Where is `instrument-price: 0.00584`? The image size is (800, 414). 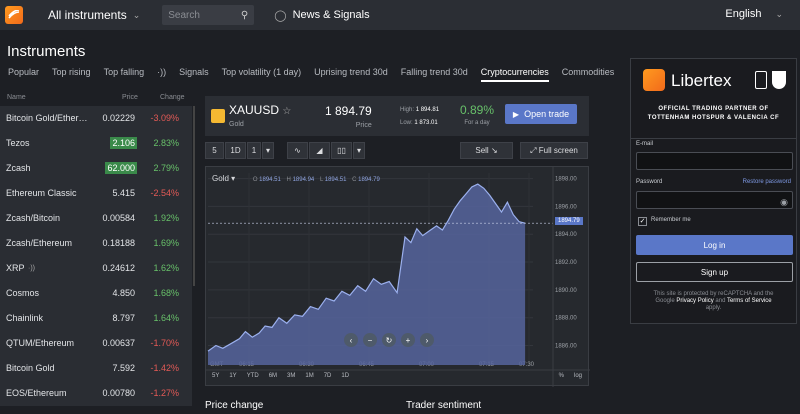 instrument-price: 0.00584 is located at coordinates (118, 218).